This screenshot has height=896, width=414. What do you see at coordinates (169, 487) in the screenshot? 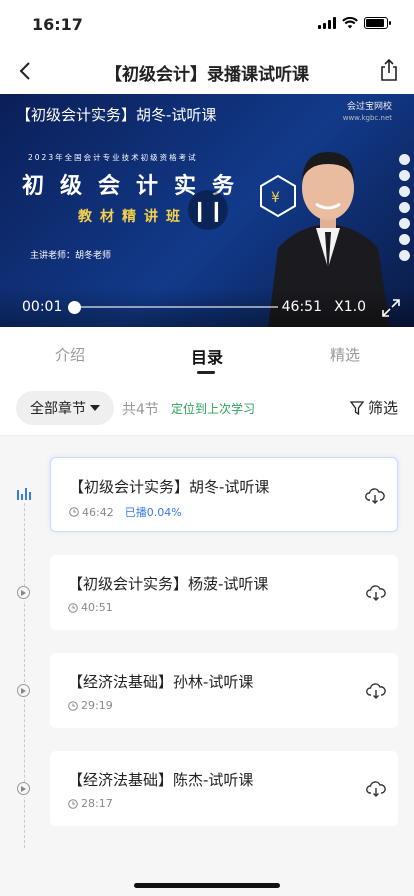
I see `lesson-title: 【初级会计实务】胡冬-试听课` at bounding box center [169, 487].